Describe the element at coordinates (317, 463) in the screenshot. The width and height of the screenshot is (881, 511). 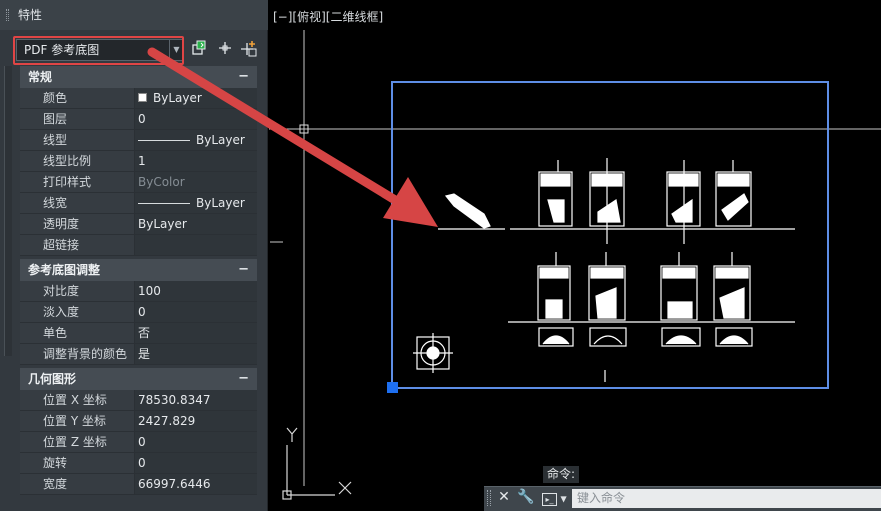
I see `ucs-icon` at that location.